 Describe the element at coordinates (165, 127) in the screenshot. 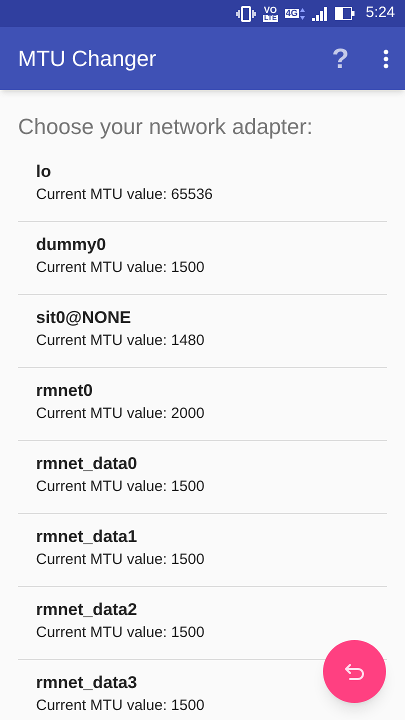

I see `section-heading: Choose your network adapter:` at that location.